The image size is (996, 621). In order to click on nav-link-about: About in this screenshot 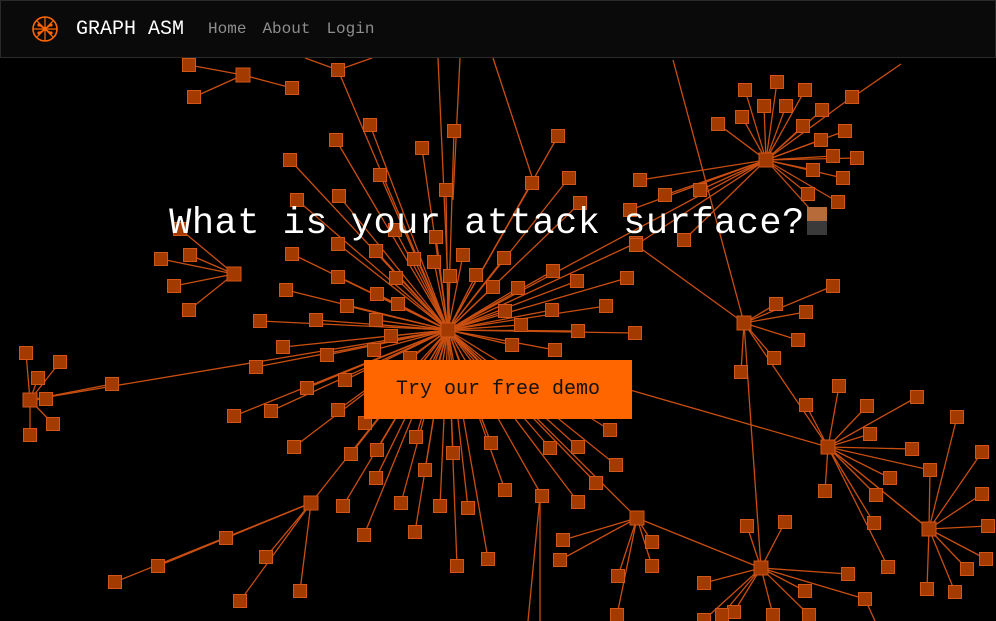, I will do `click(286, 29)`.